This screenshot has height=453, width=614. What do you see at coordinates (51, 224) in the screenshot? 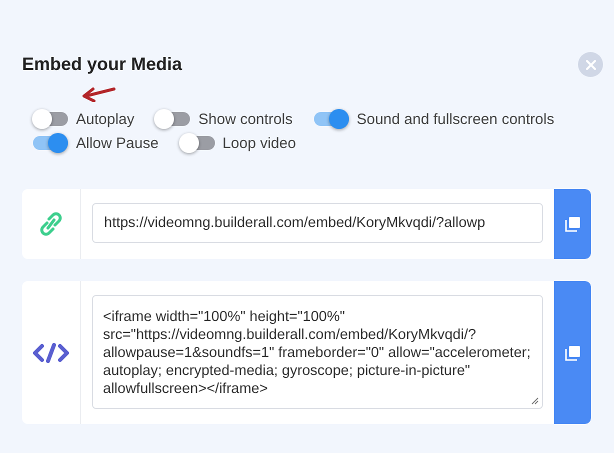
I see `link-icon` at bounding box center [51, 224].